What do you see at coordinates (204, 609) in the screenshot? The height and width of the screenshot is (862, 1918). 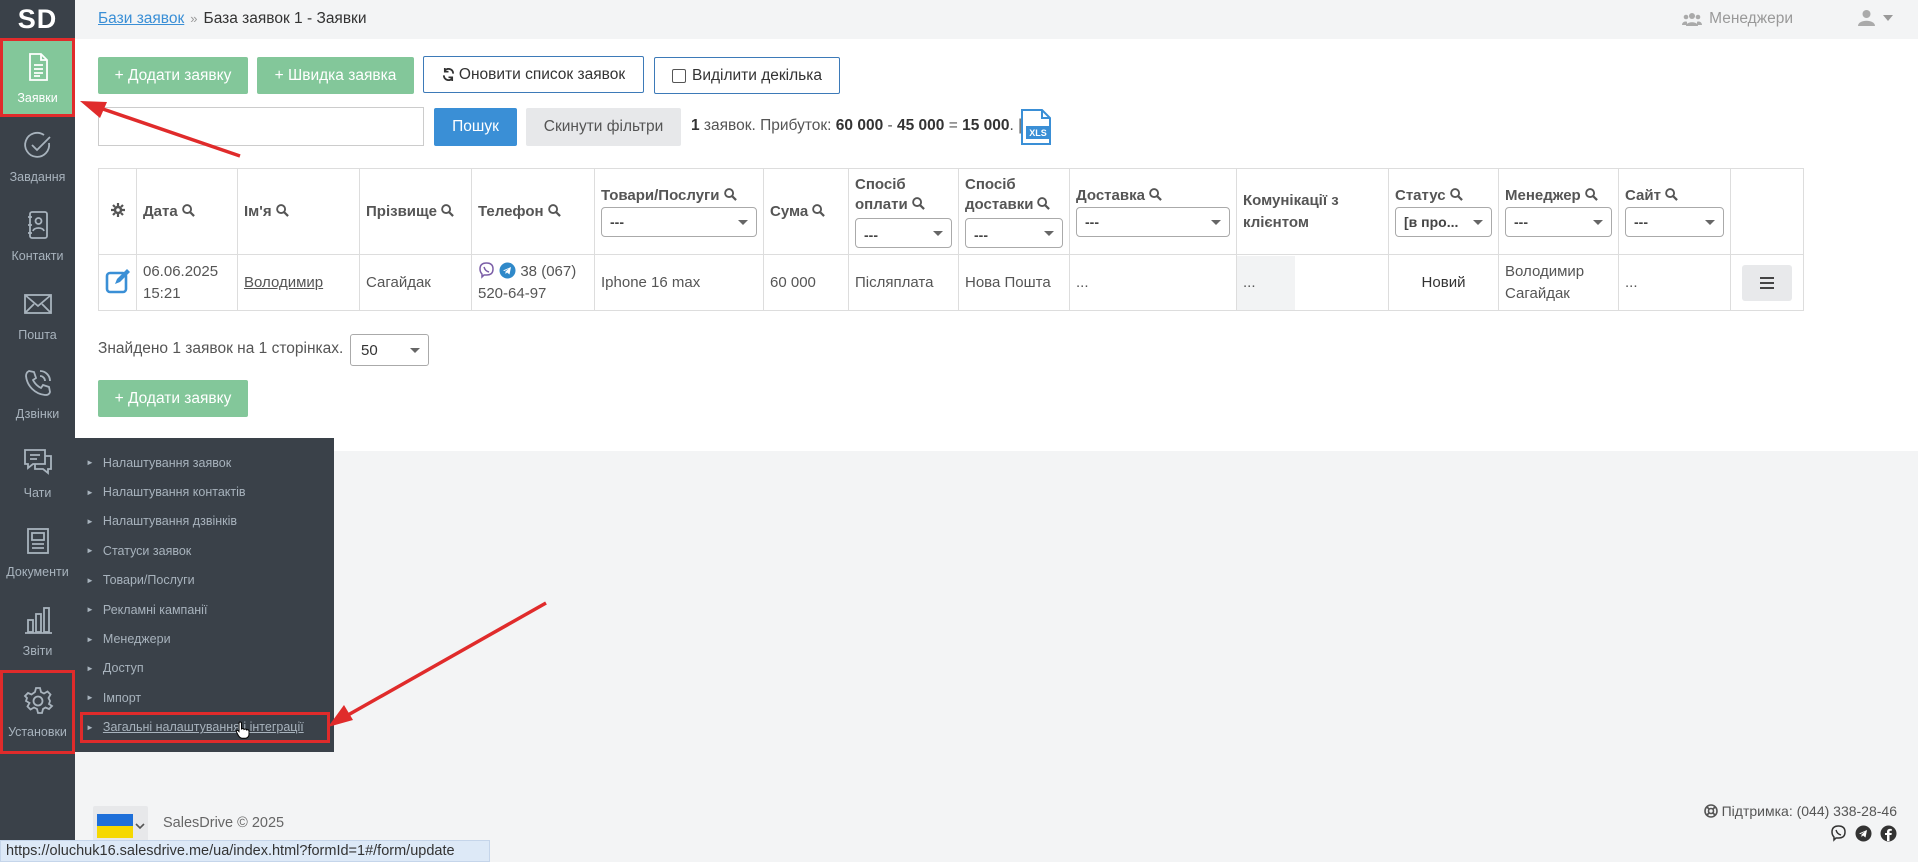 I see `submenu-item-ad-campaigns: ► Рекламні кампанії` at bounding box center [204, 609].